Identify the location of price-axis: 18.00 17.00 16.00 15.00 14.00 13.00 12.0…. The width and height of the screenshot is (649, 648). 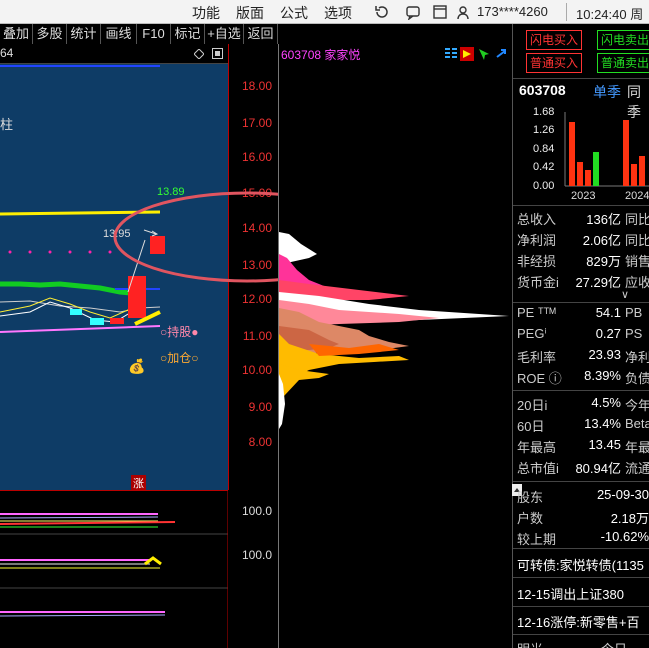
(253, 267).